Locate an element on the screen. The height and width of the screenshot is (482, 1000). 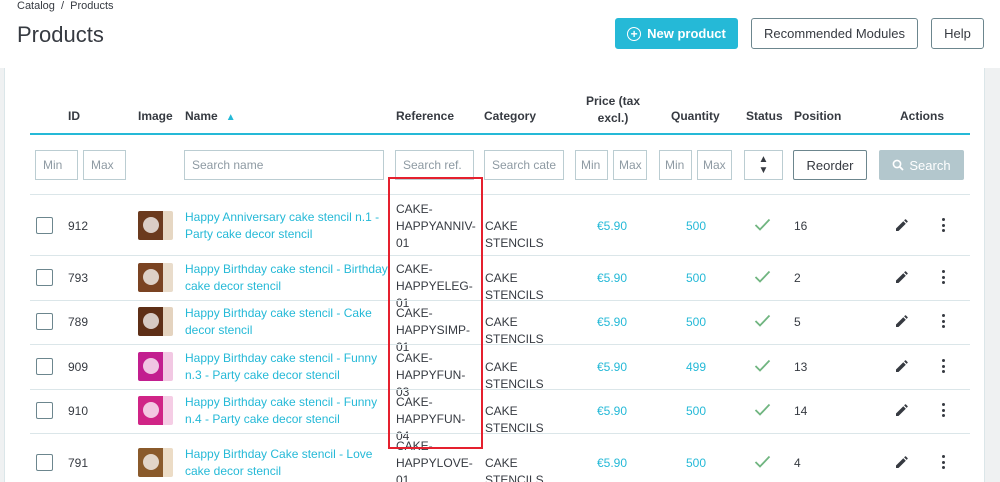
reference-line3: 01 is located at coordinates (403, 477).